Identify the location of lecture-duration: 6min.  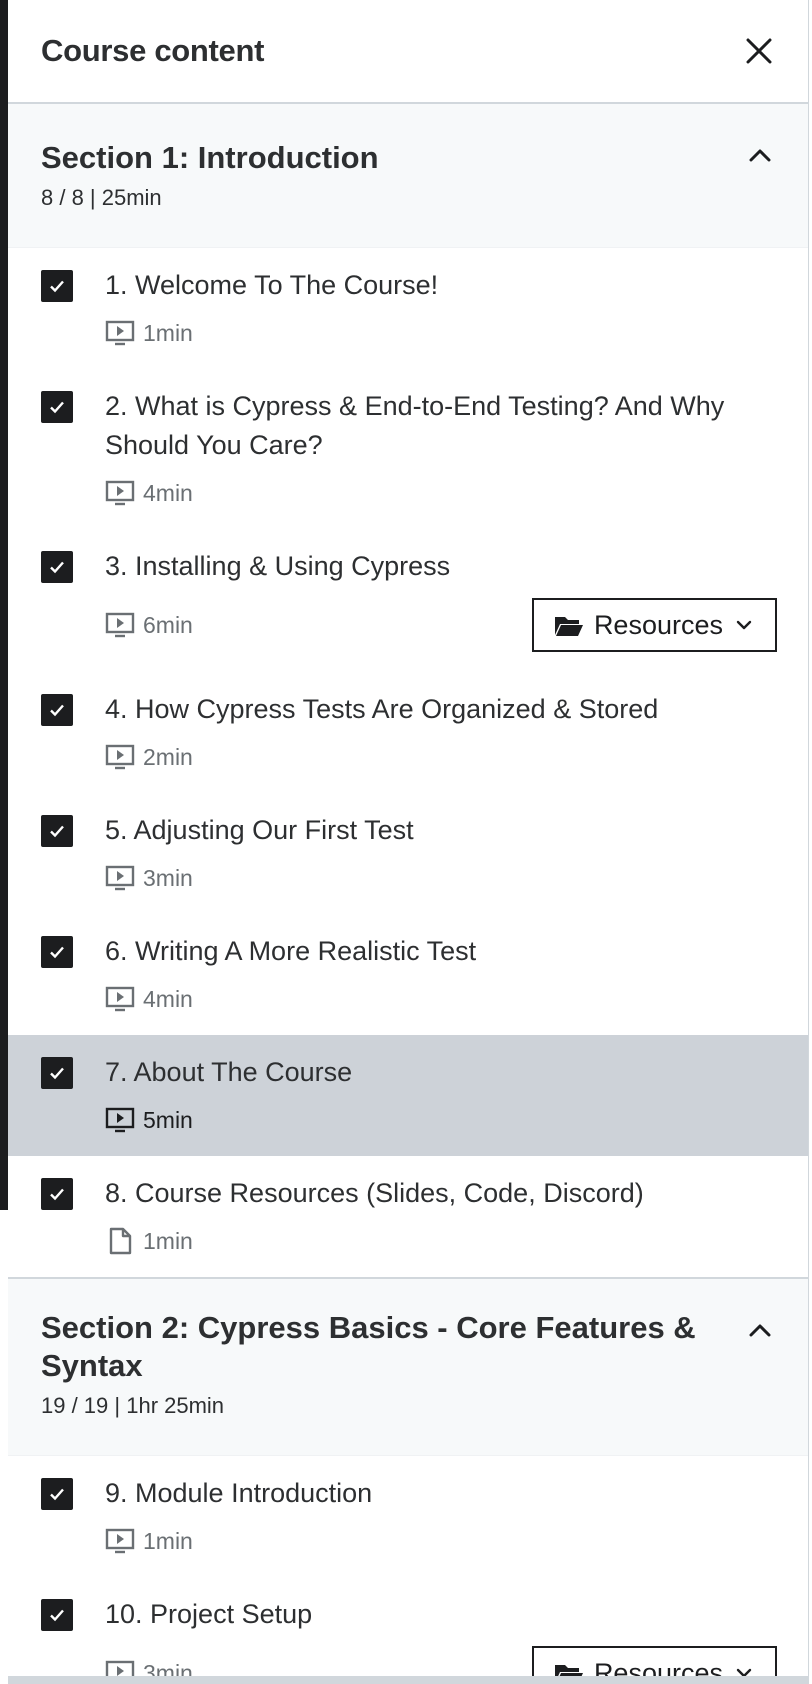
(149, 625).